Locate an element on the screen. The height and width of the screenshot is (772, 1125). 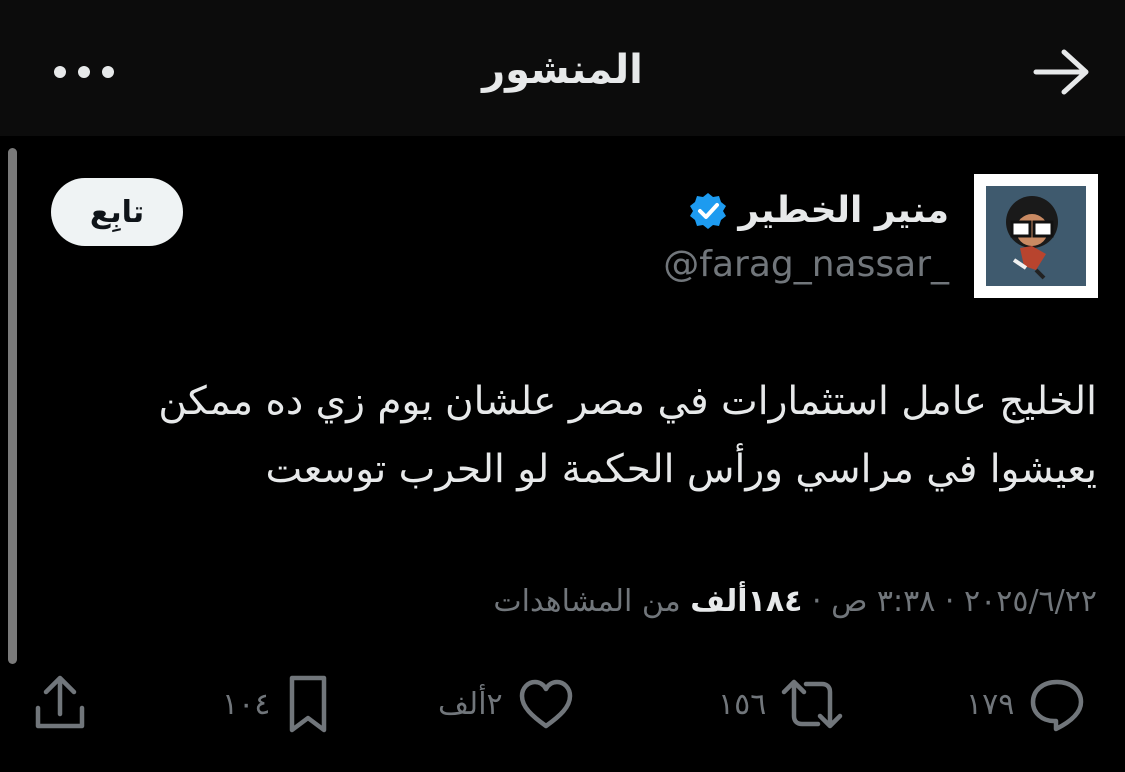
action-bar: ١٧٩ ١٥٦ ٢ألف ١٠٤ is located at coordinates (562, 708).